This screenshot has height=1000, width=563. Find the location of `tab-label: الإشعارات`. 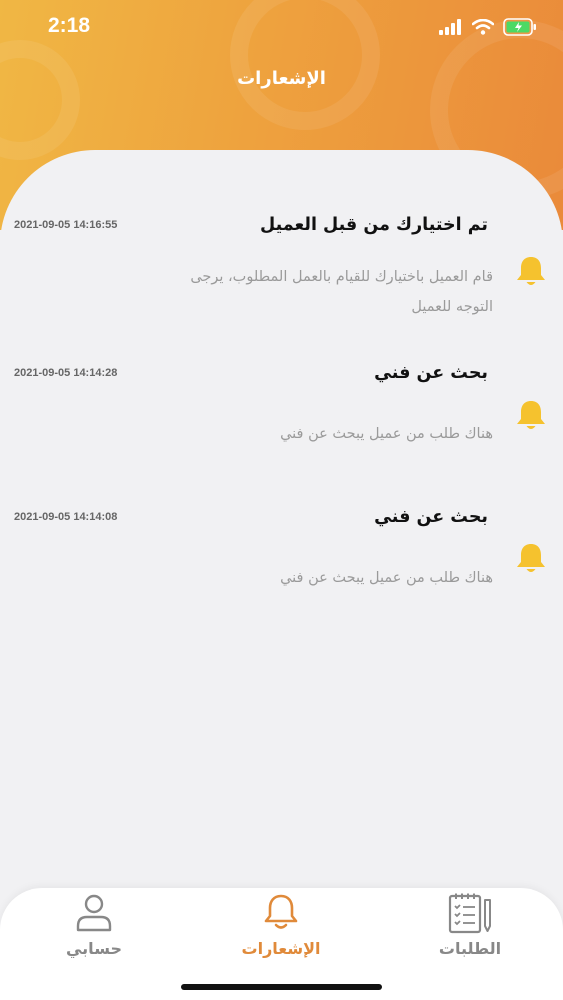

tab-label: الإشعارات is located at coordinates (281, 948).